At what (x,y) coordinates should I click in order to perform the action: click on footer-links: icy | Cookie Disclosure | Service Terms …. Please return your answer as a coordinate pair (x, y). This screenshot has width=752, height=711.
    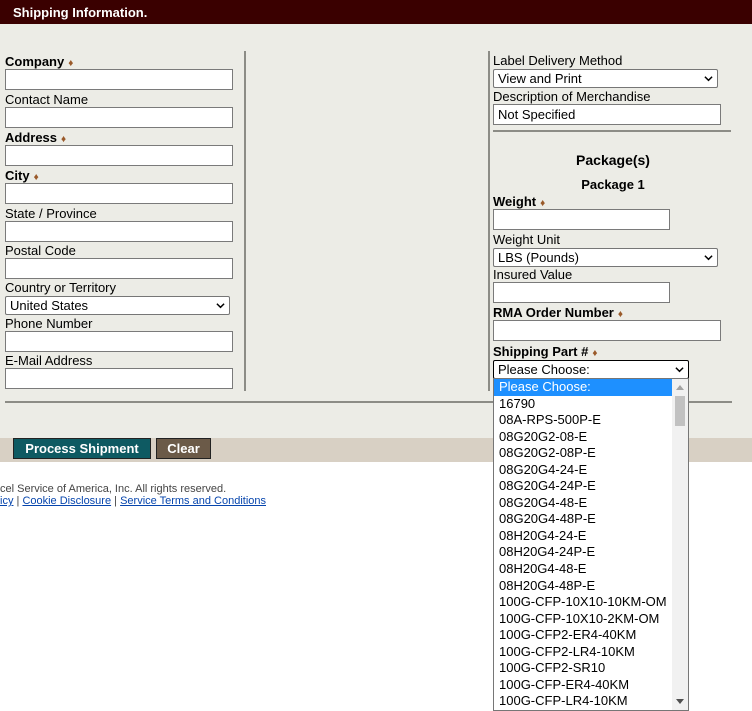
    Looking at the image, I should click on (133, 501).